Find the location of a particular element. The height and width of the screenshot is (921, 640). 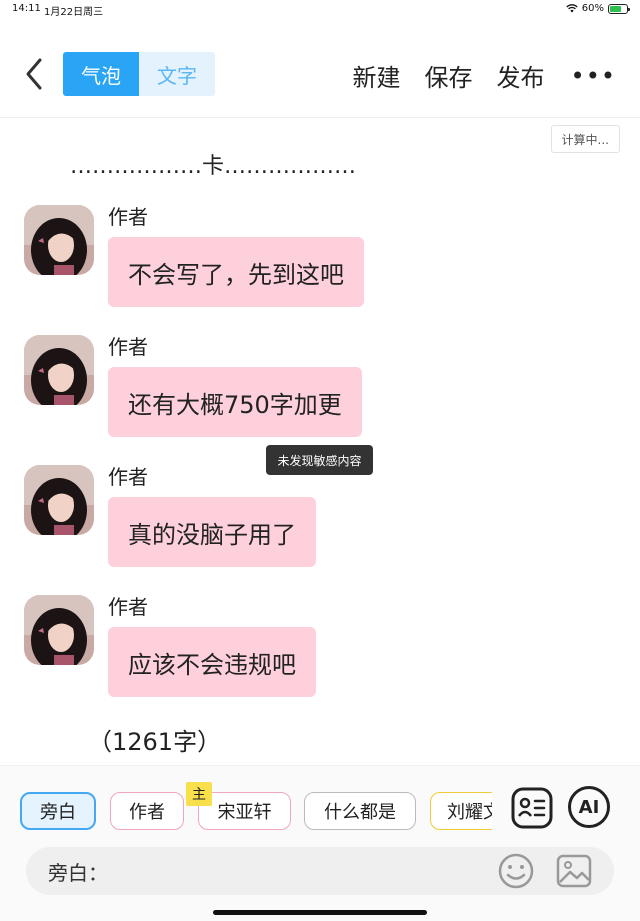

save-button: 保存 is located at coordinates (449, 75).